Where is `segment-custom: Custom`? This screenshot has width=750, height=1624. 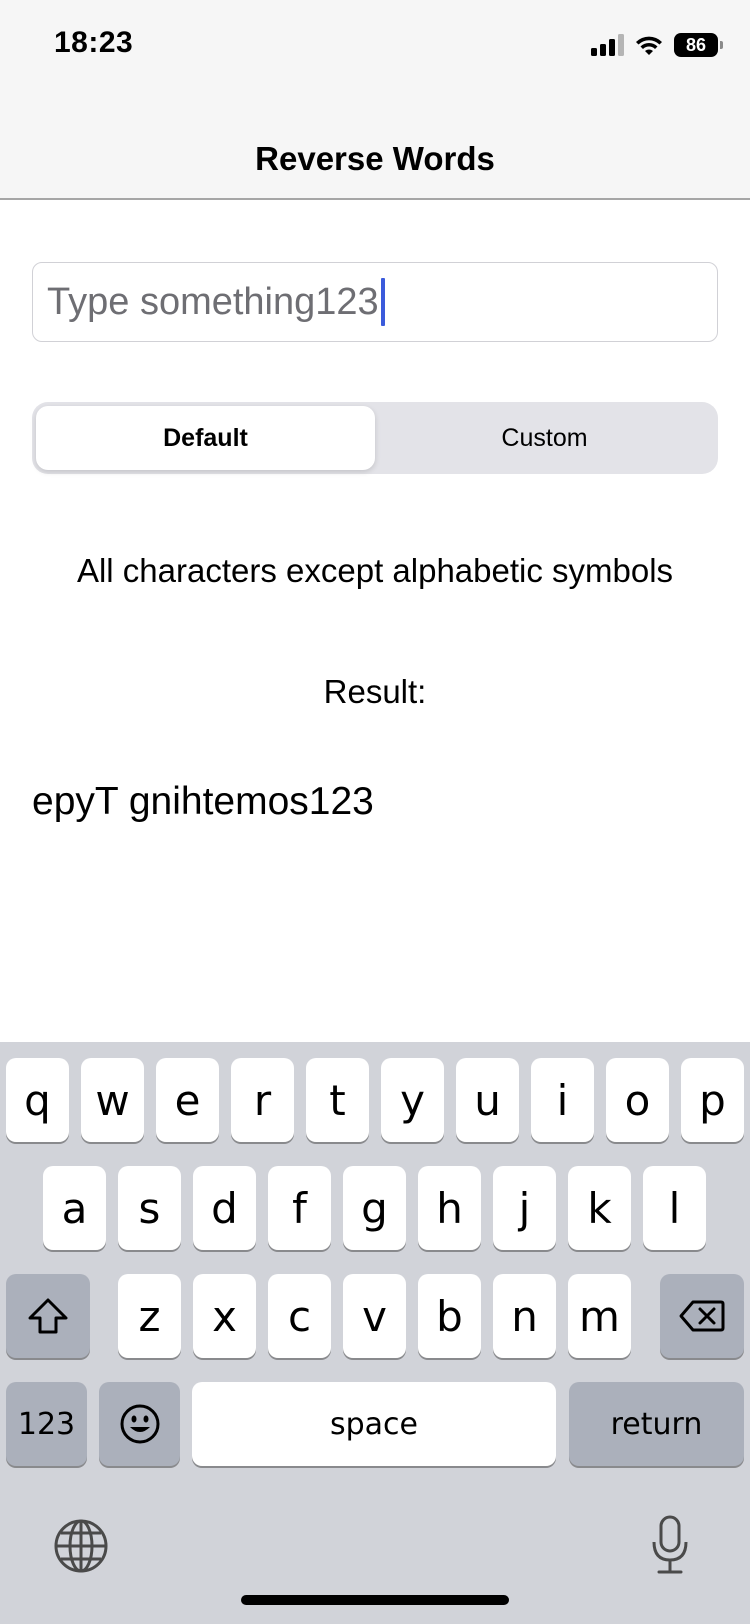
segment-custom: Custom is located at coordinates (544, 438).